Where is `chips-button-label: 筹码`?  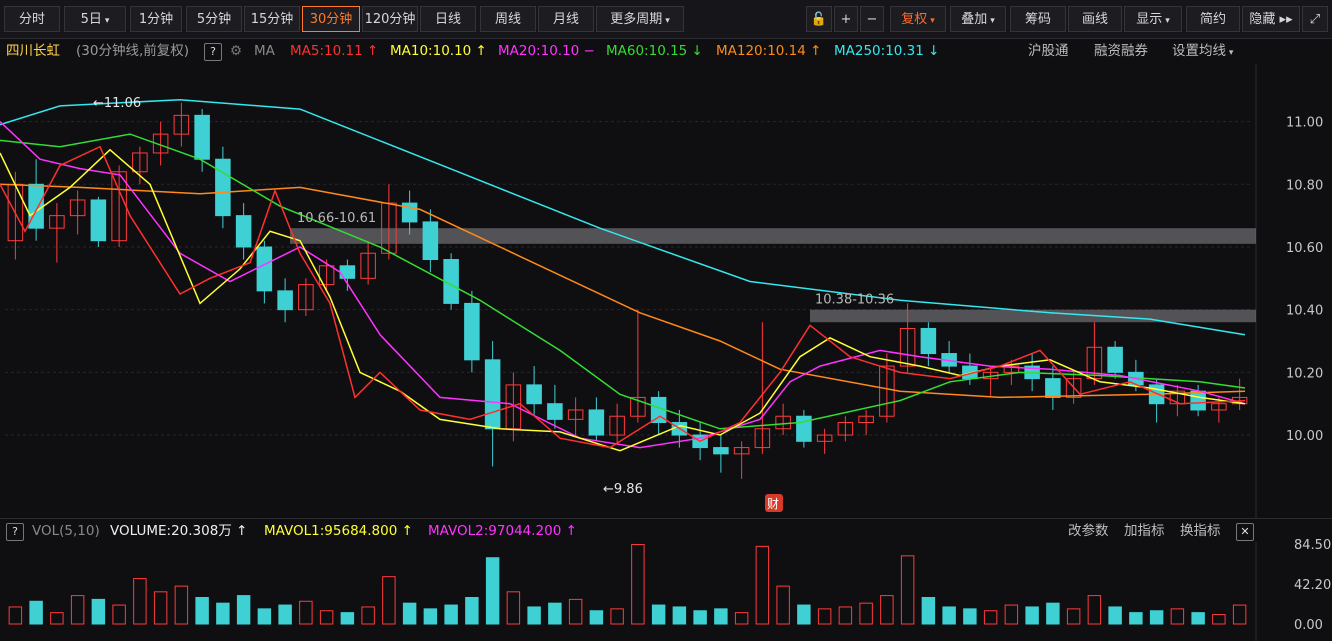
chips-button-label: 筹码 is located at coordinates (1037, 19).